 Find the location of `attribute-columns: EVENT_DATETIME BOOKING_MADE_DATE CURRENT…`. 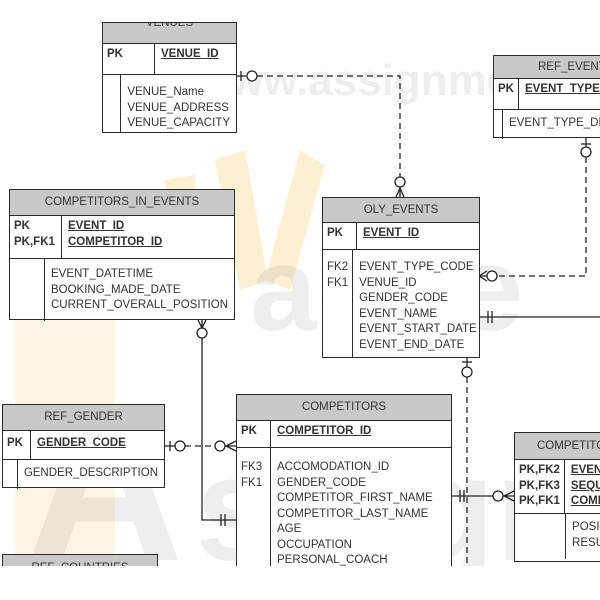

attribute-columns: EVENT_DATETIME BOOKING_MADE_DATE CURRENT… is located at coordinates (139, 289).